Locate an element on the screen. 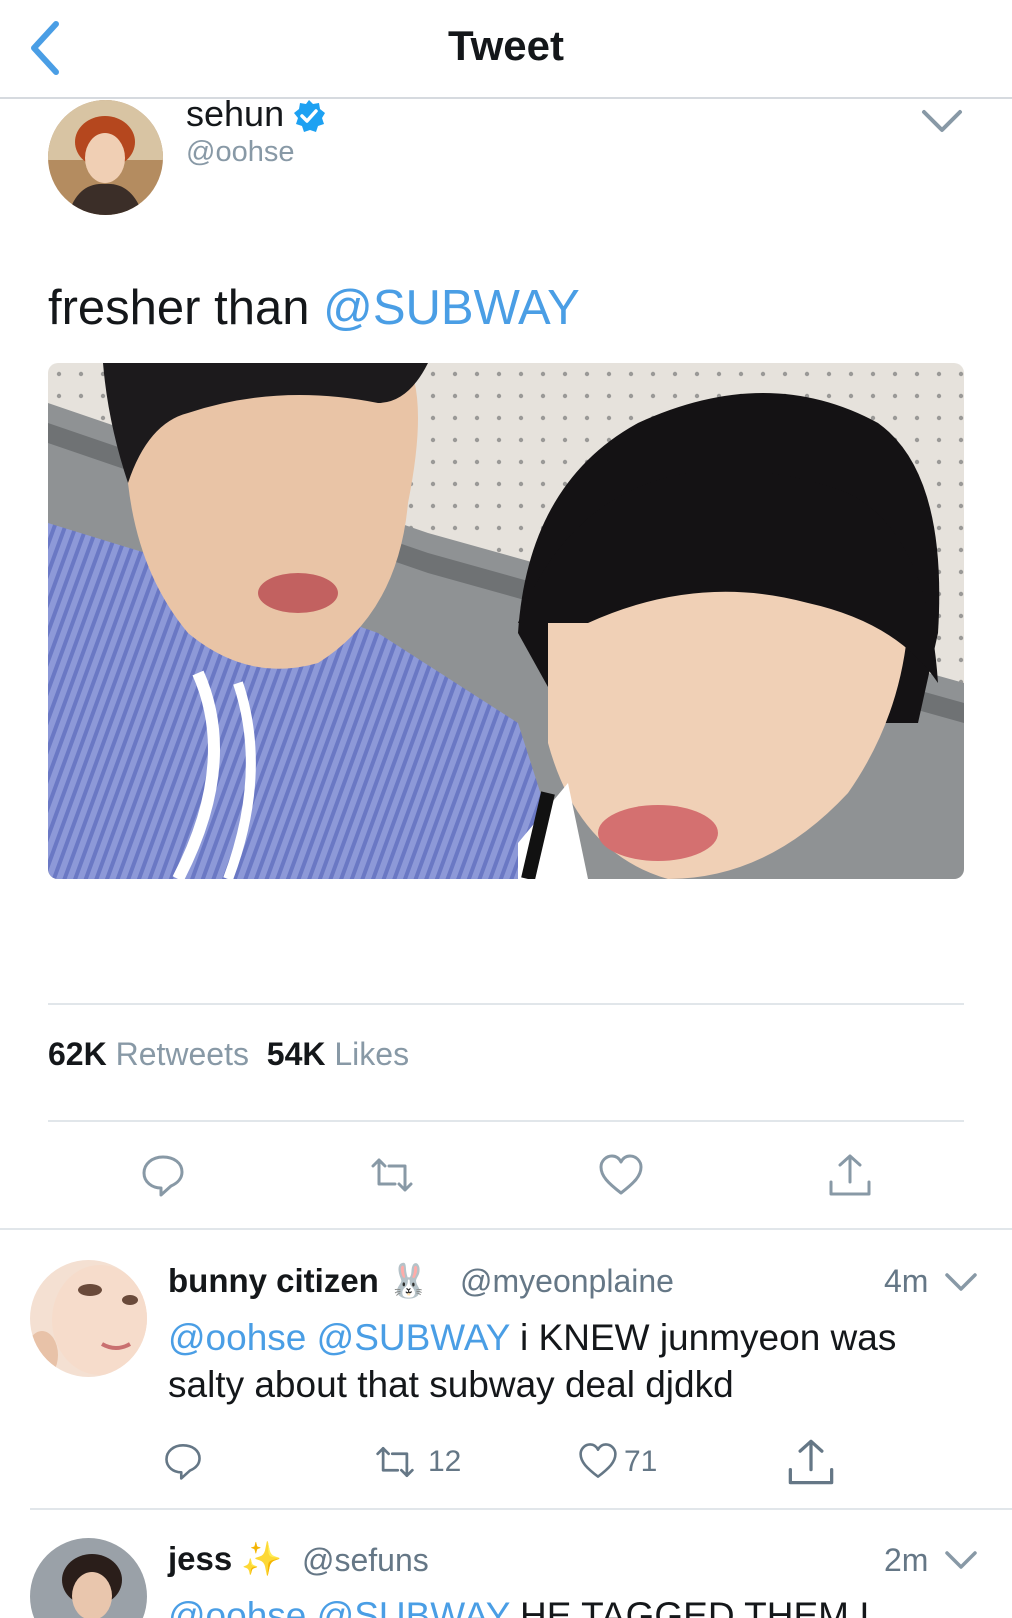 Image resolution: width=1012 pixels, height=1618 pixels. reply-author-name-text: jess is located at coordinates (200, 1558).